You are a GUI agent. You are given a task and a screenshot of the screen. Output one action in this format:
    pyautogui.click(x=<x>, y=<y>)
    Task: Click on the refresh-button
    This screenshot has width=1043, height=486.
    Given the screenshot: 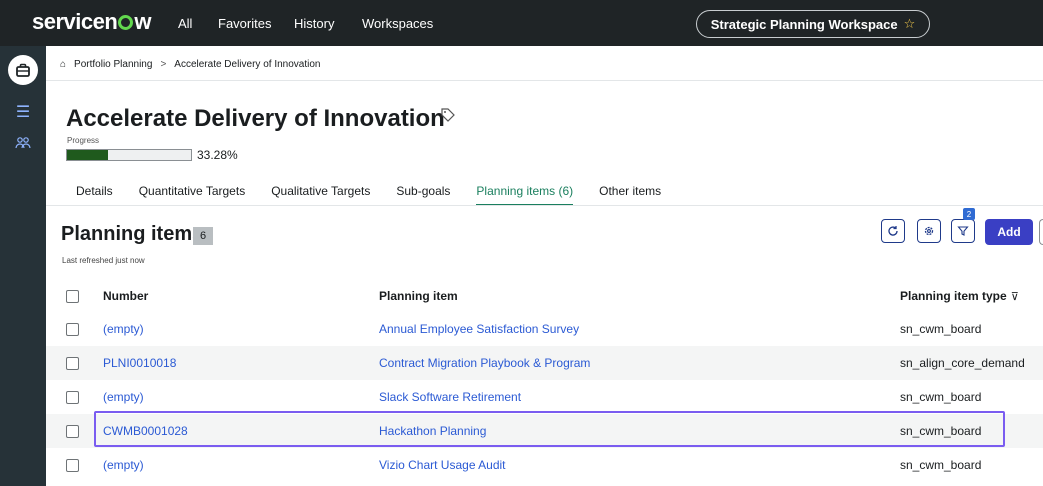 What is the action you would take?
    pyautogui.click(x=893, y=231)
    